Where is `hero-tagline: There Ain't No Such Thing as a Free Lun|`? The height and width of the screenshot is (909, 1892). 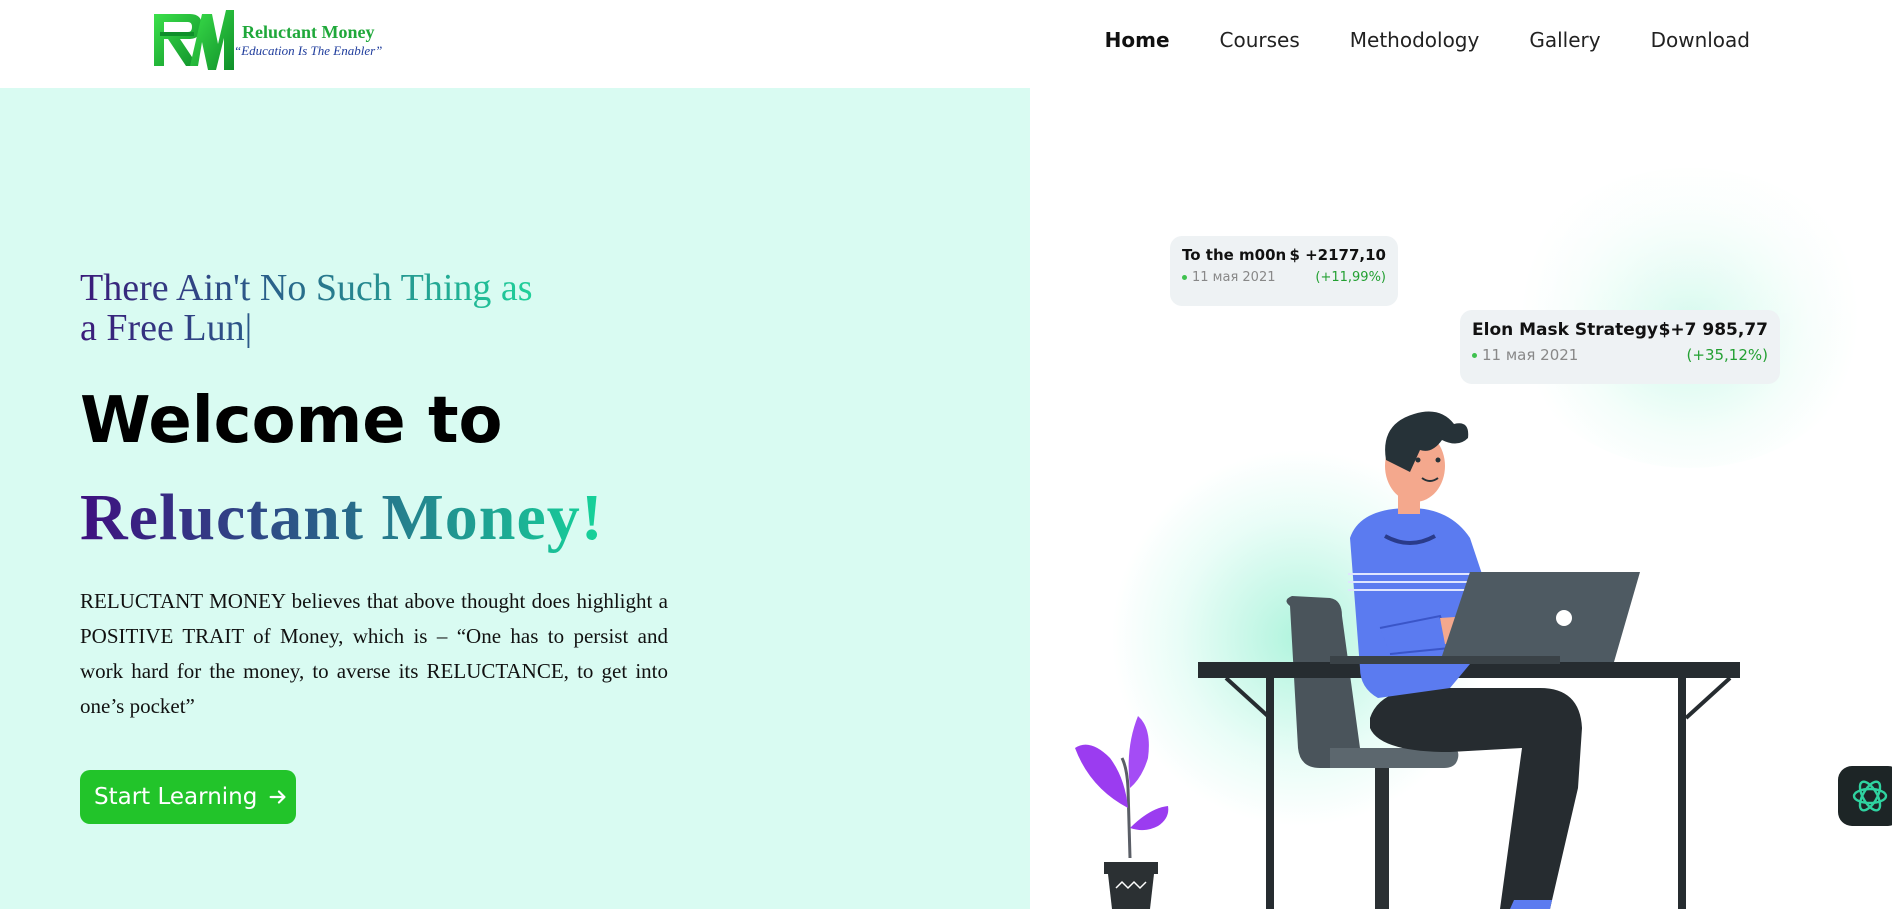
hero-tagline: There Ain't No Such Thing as a Free Lun| is located at coordinates (310, 308).